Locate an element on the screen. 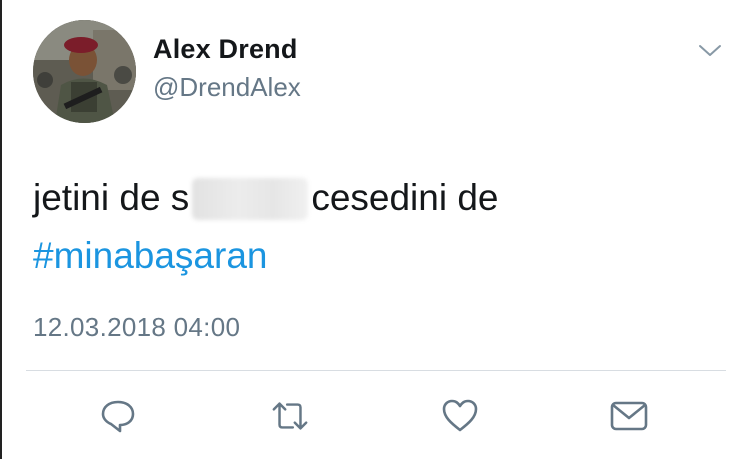 The height and width of the screenshot is (459, 747). author-name: Alex Drend is located at coordinates (225, 49).